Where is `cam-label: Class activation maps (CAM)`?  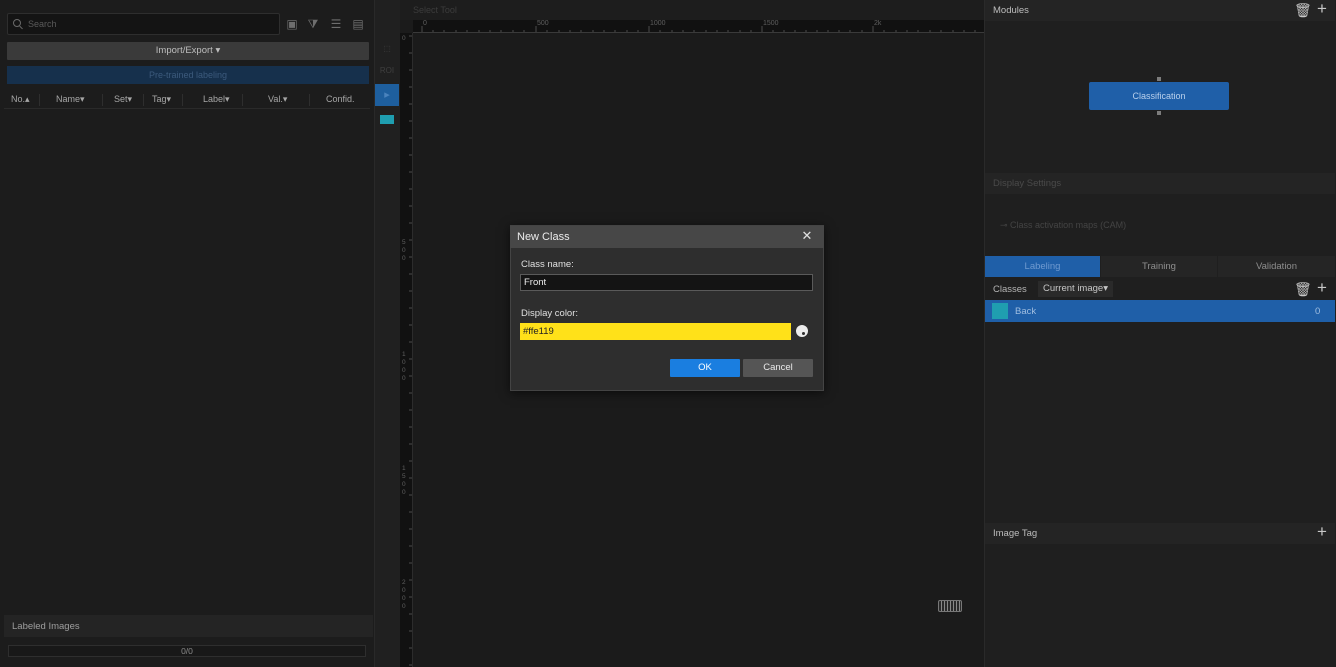
cam-label: Class activation maps (CAM) is located at coordinates (1068, 225).